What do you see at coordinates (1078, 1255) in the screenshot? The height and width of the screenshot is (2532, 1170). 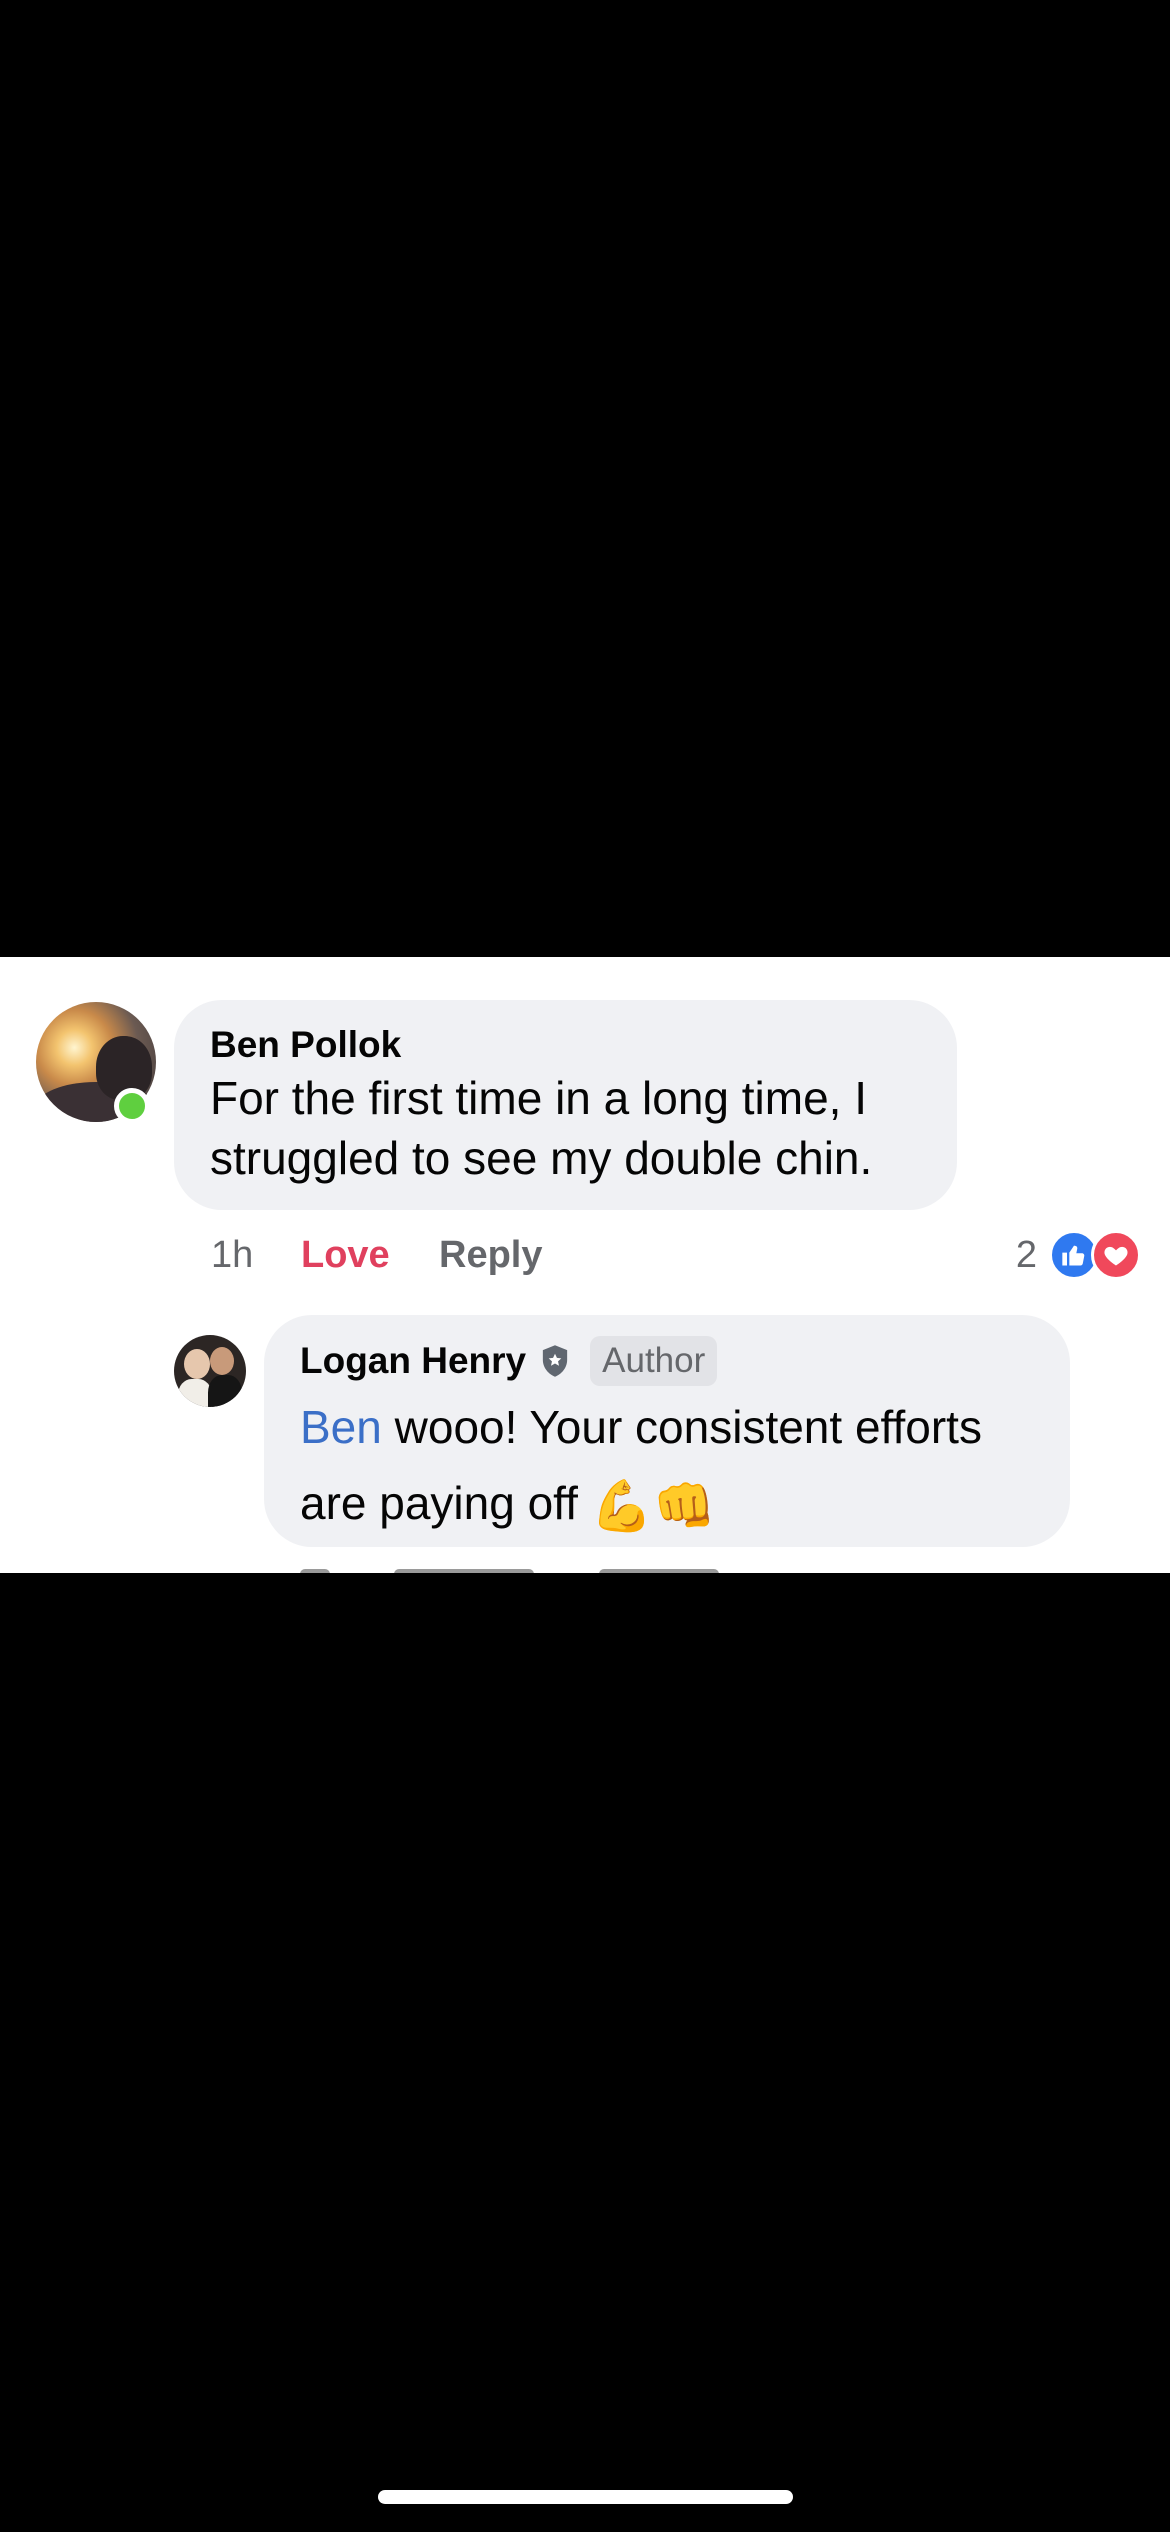 I see `reaction-summary: 2` at bounding box center [1078, 1255].